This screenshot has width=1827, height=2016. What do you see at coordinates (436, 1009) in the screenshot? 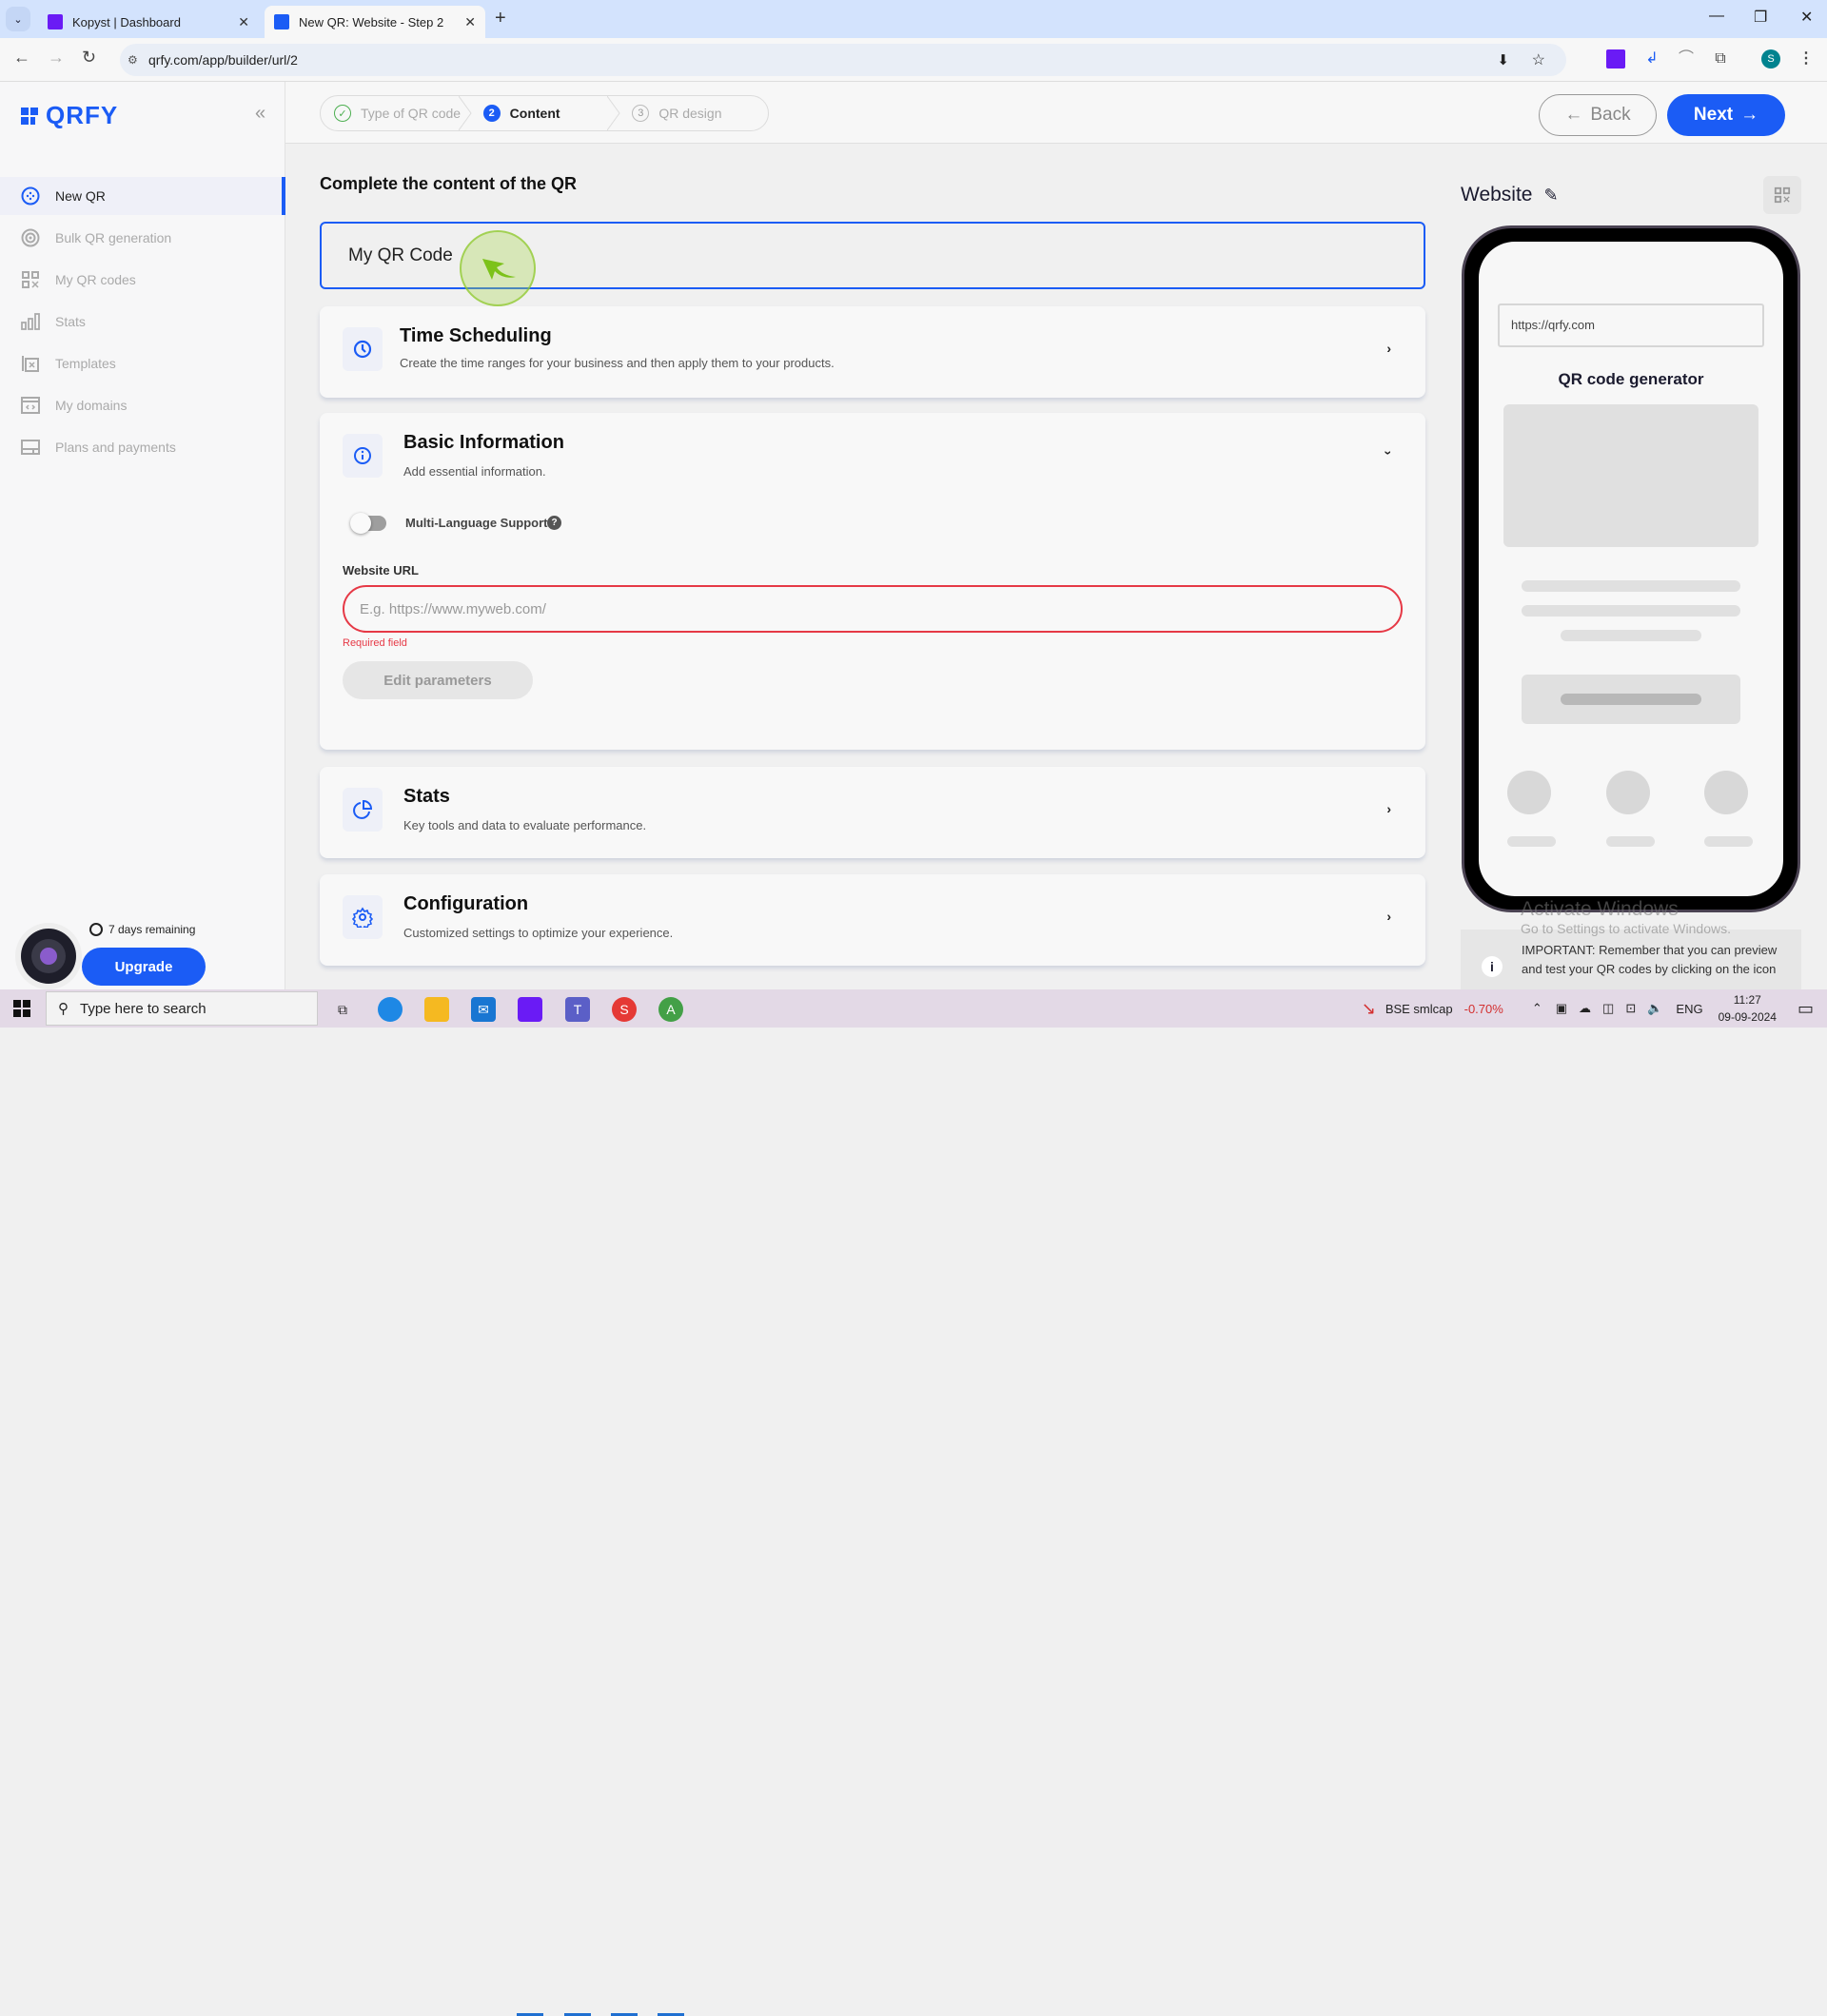
I see `file-explorer-icon` at bounding box center [436, 1009].